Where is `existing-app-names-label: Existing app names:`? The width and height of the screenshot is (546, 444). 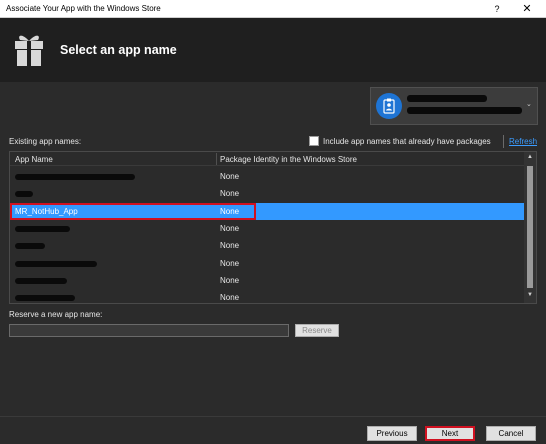
existing-app-names-label: Existing app names: is located at coordinates (45, 141).